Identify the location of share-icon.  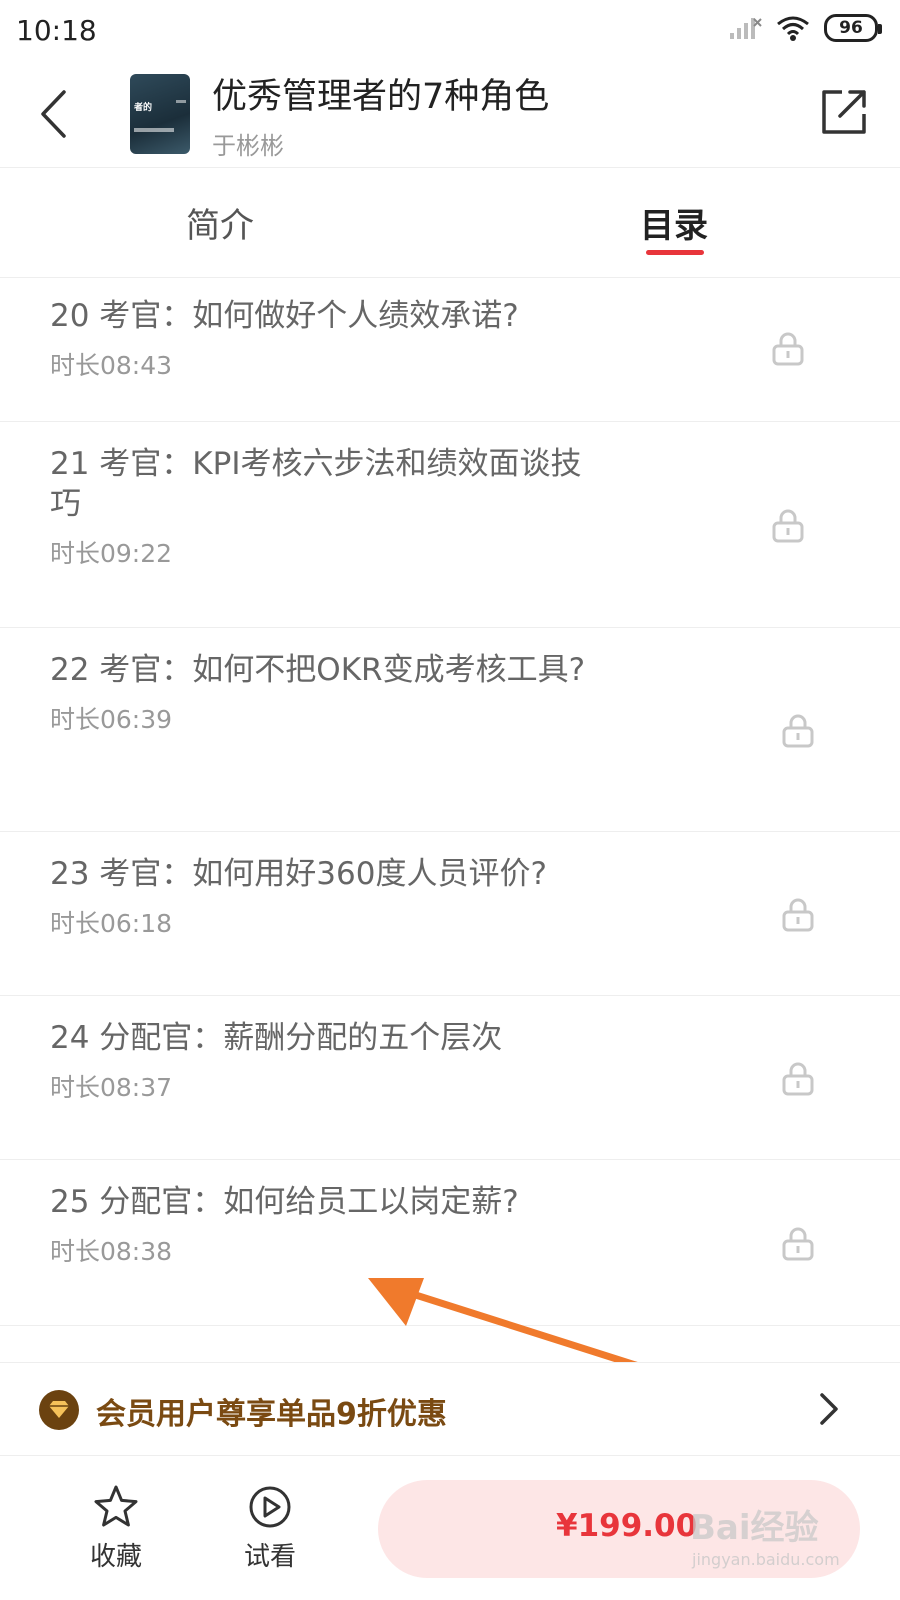
(844, 112).